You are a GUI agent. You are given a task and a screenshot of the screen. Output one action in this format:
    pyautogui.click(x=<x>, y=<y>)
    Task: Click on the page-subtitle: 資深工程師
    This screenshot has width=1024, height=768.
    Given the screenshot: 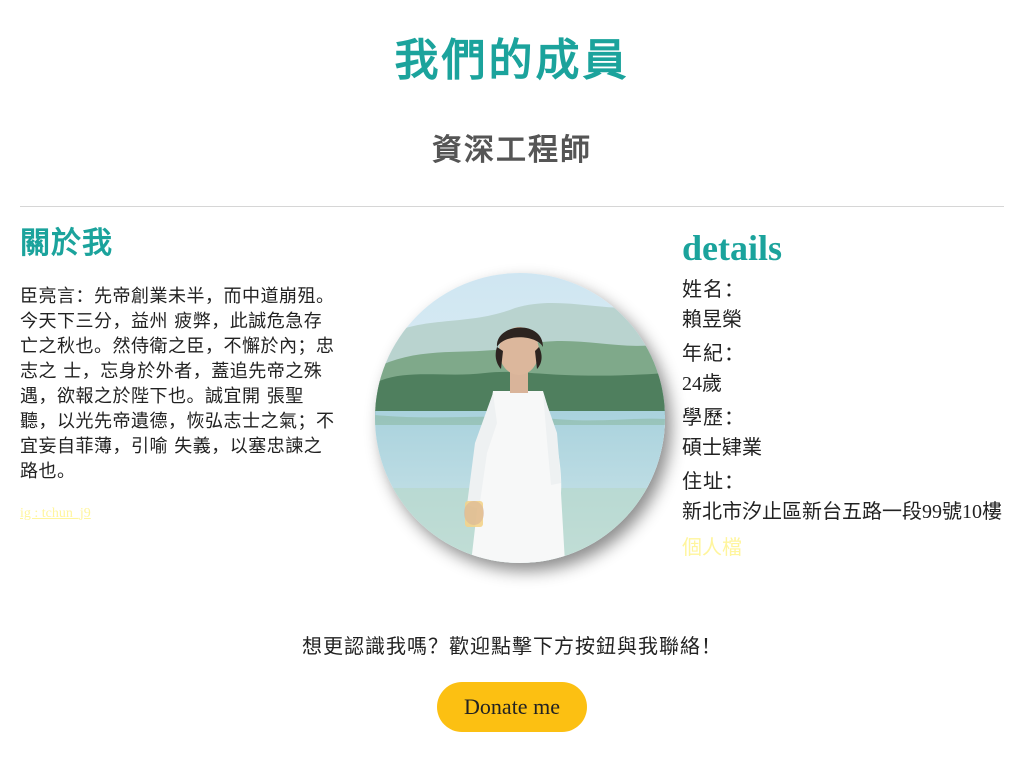 What is the action you would take?
    pyautogui.click(x=512, y=150)
    